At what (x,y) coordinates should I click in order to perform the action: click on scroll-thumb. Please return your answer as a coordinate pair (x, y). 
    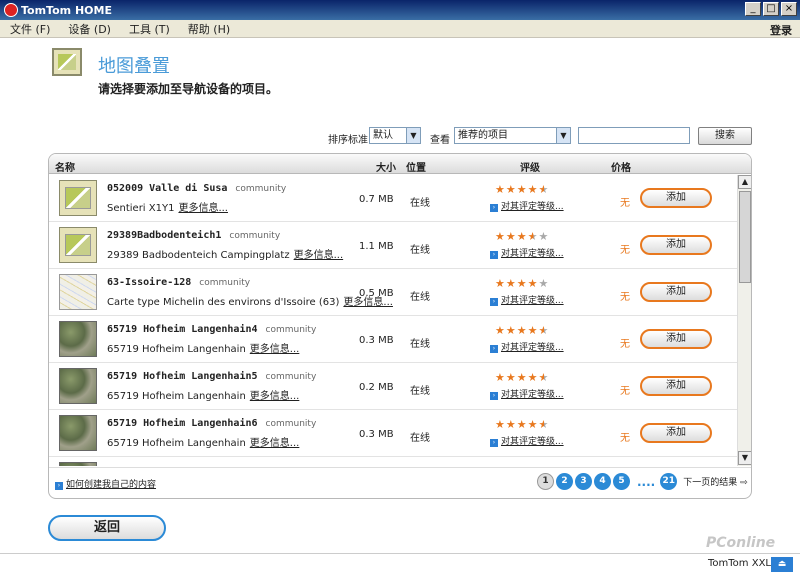
    Looking at the image, I should click on (745, 237).